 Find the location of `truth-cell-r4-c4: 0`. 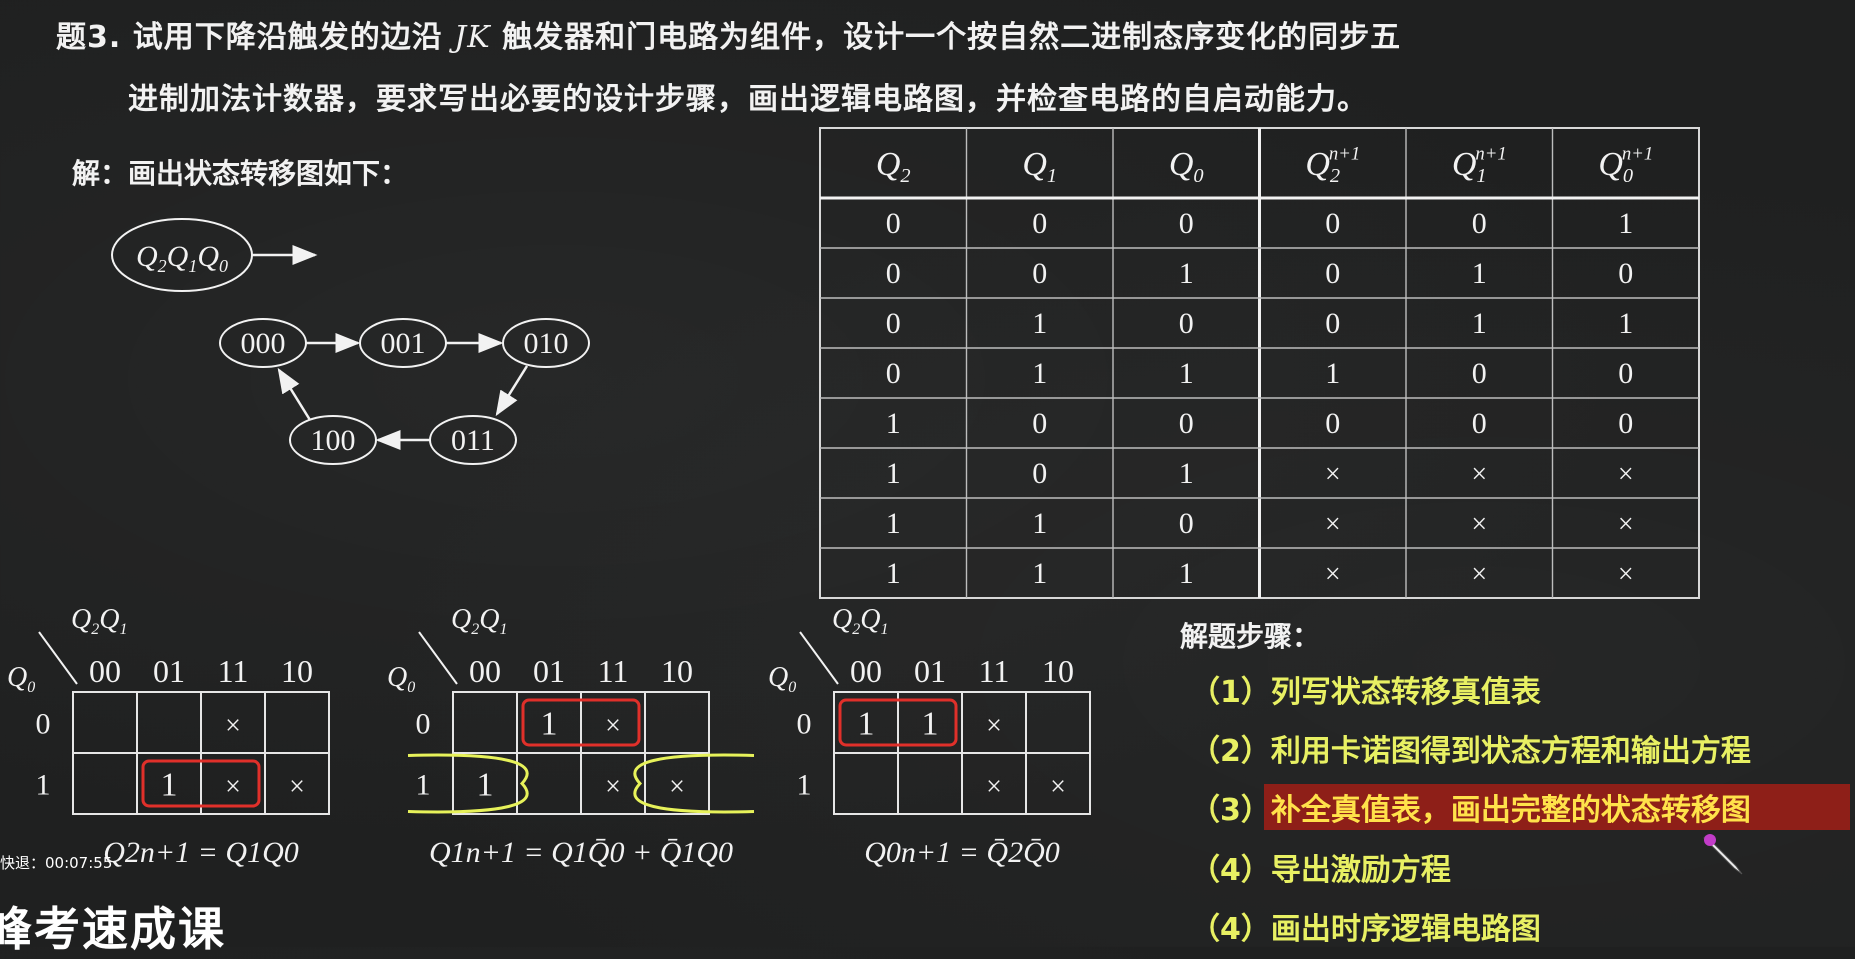

truth-cell-r4-c4: 0 is located at coordinates (1479, 423).